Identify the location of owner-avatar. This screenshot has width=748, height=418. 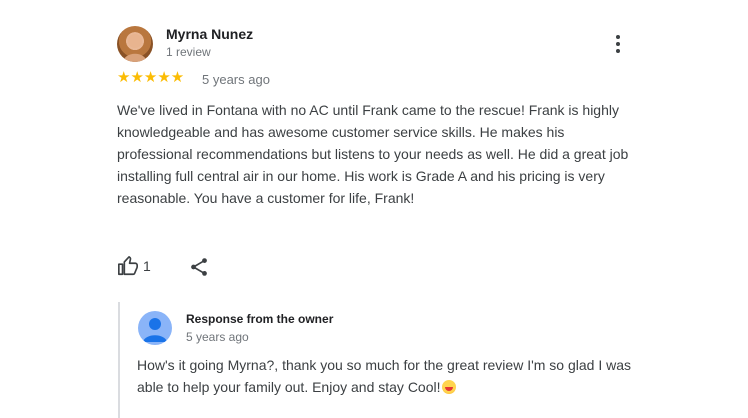
(155, 328).